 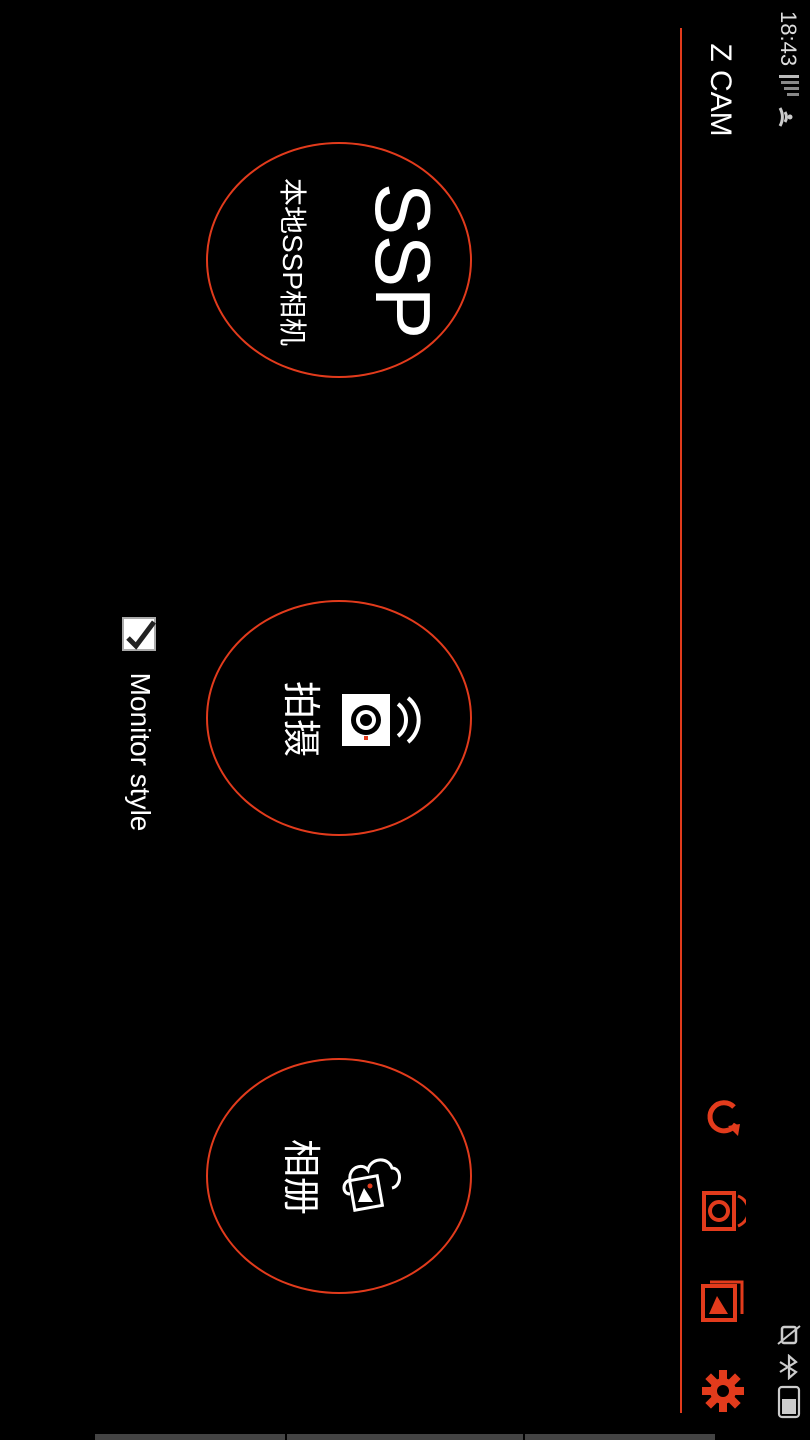 I want to click on gallery-icon, so click(x=723, y=1301).